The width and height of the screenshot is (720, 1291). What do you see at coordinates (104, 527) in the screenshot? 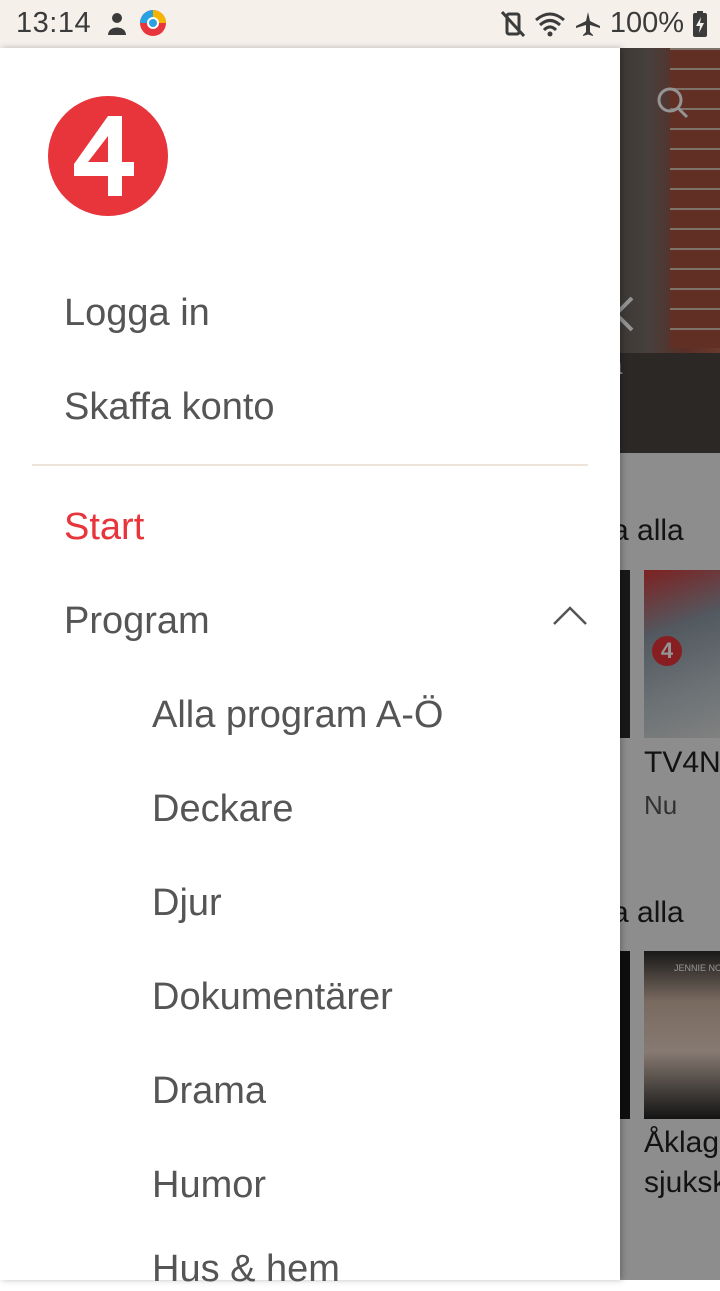
I see `nav-item-start: Start` at bounding box center [104, 527].